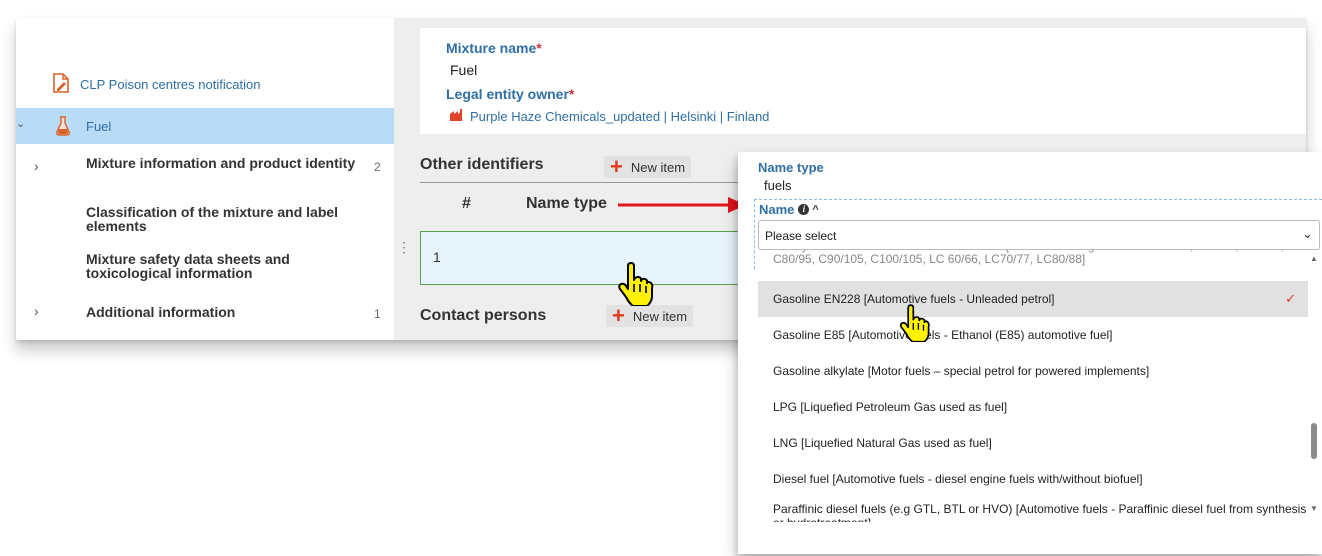 Image resolution: width=1322 pixels, height=556 pixels. Describe the element at coordinates (205, 126) in the screenshot. I see `tree-item-fuel: ⌄ Fuel` at that location.